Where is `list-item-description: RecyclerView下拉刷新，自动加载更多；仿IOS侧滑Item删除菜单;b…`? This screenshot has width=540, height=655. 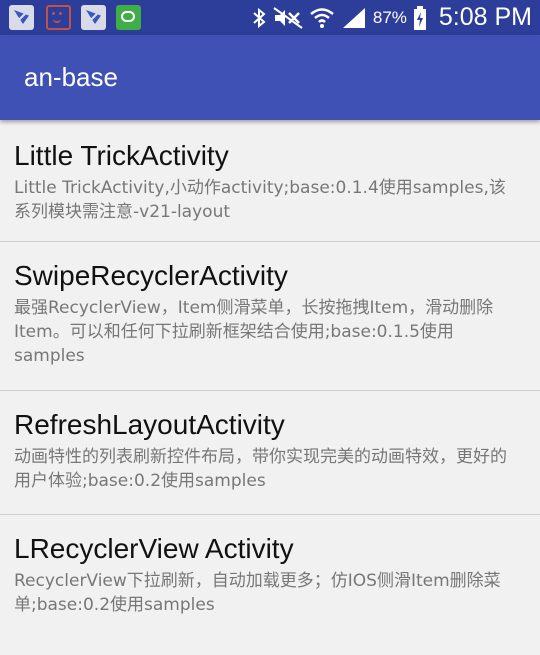 list-item-description: RecyclerView下拉刷新，自动加载更多；仿IOS侧滑Item删除菜单;b… is located at coordinates (257, 593).